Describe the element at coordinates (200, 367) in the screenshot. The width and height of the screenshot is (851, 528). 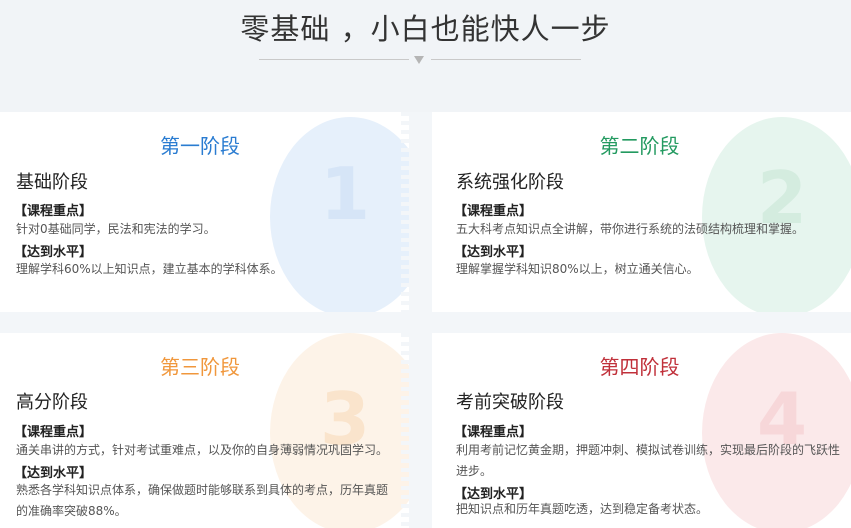
I see `stage-title: 第三阶段` at that location.